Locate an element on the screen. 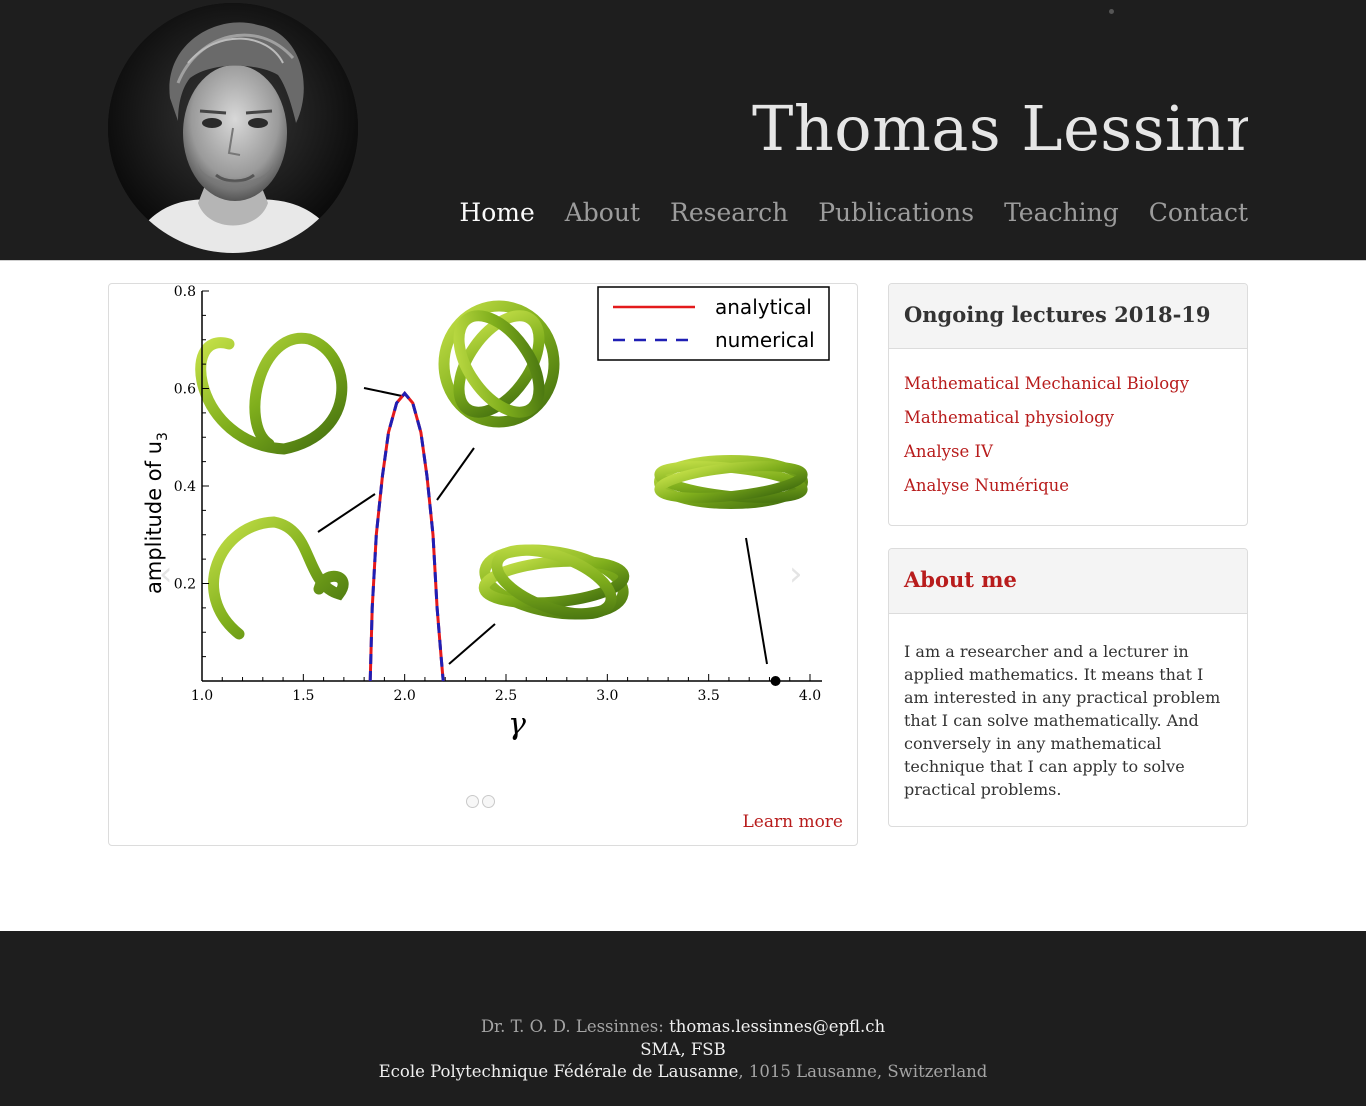 This screenshot has width=1366, height=1106. chevron-left-icon: ‹ is located at coordinates (166, 574).